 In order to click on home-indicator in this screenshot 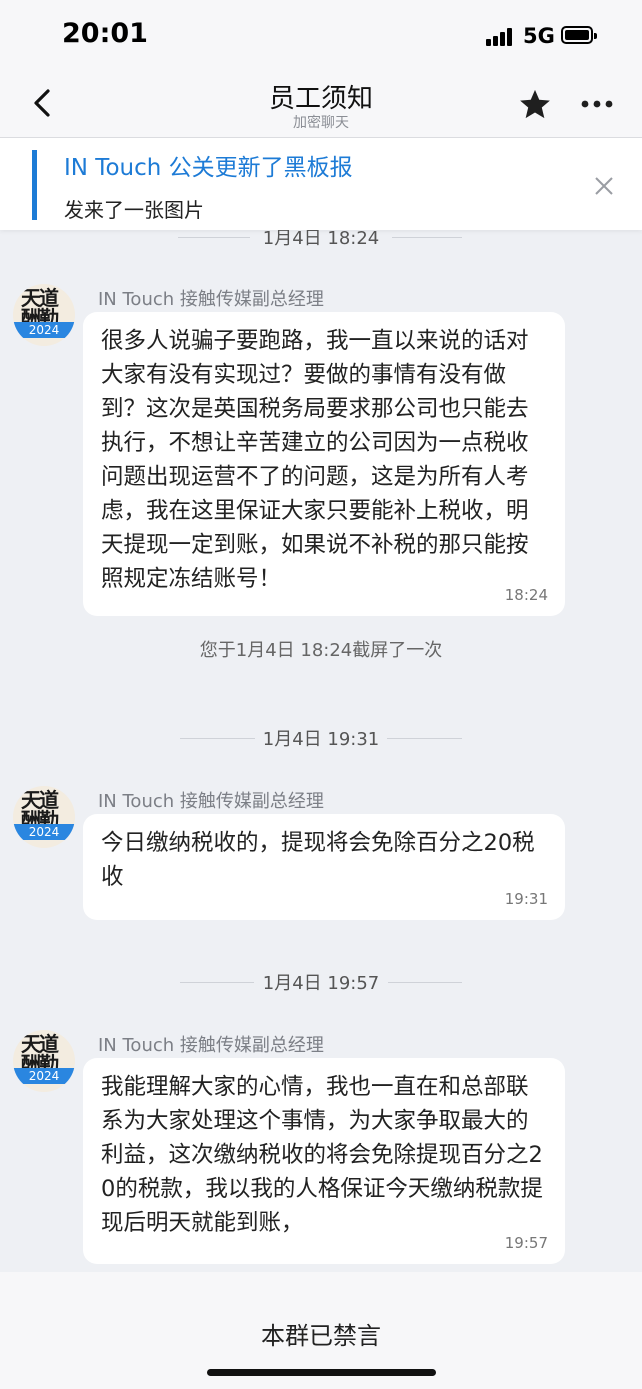, I will do `click(321, 1372)`.